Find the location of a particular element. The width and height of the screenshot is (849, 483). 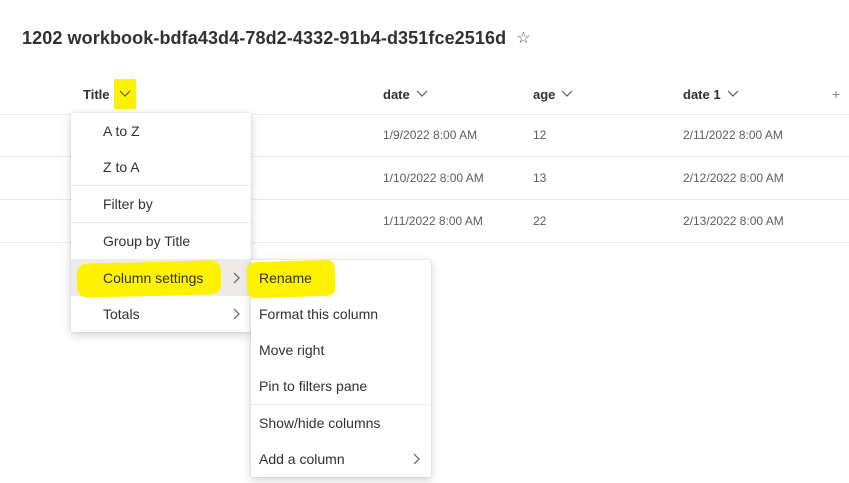

cell-age: 13 is located at coordinates (540, 178).